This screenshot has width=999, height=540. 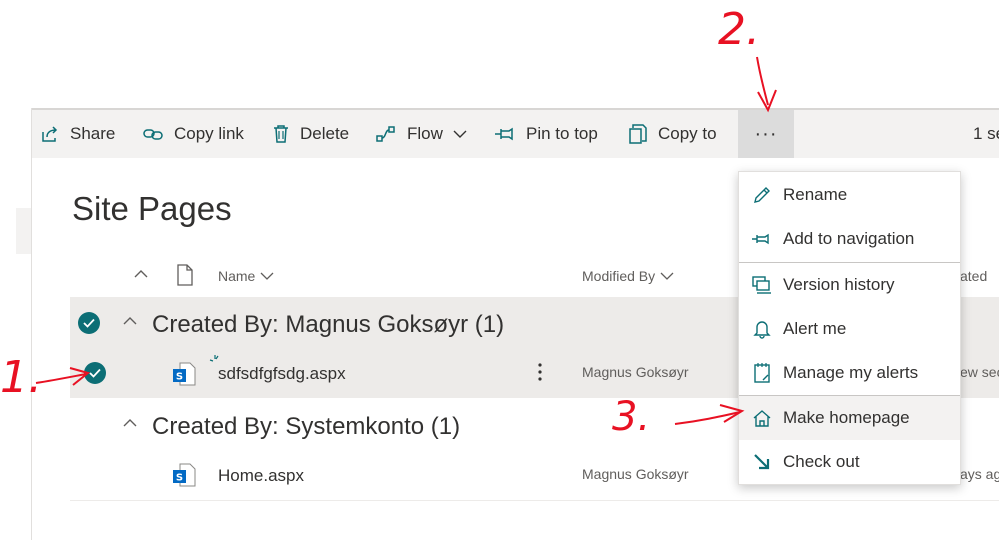 What do you see at coordinates (739, 29) in the screenshot?
I see `annotation-step-2: 2.` at bounding box center [739, 29].